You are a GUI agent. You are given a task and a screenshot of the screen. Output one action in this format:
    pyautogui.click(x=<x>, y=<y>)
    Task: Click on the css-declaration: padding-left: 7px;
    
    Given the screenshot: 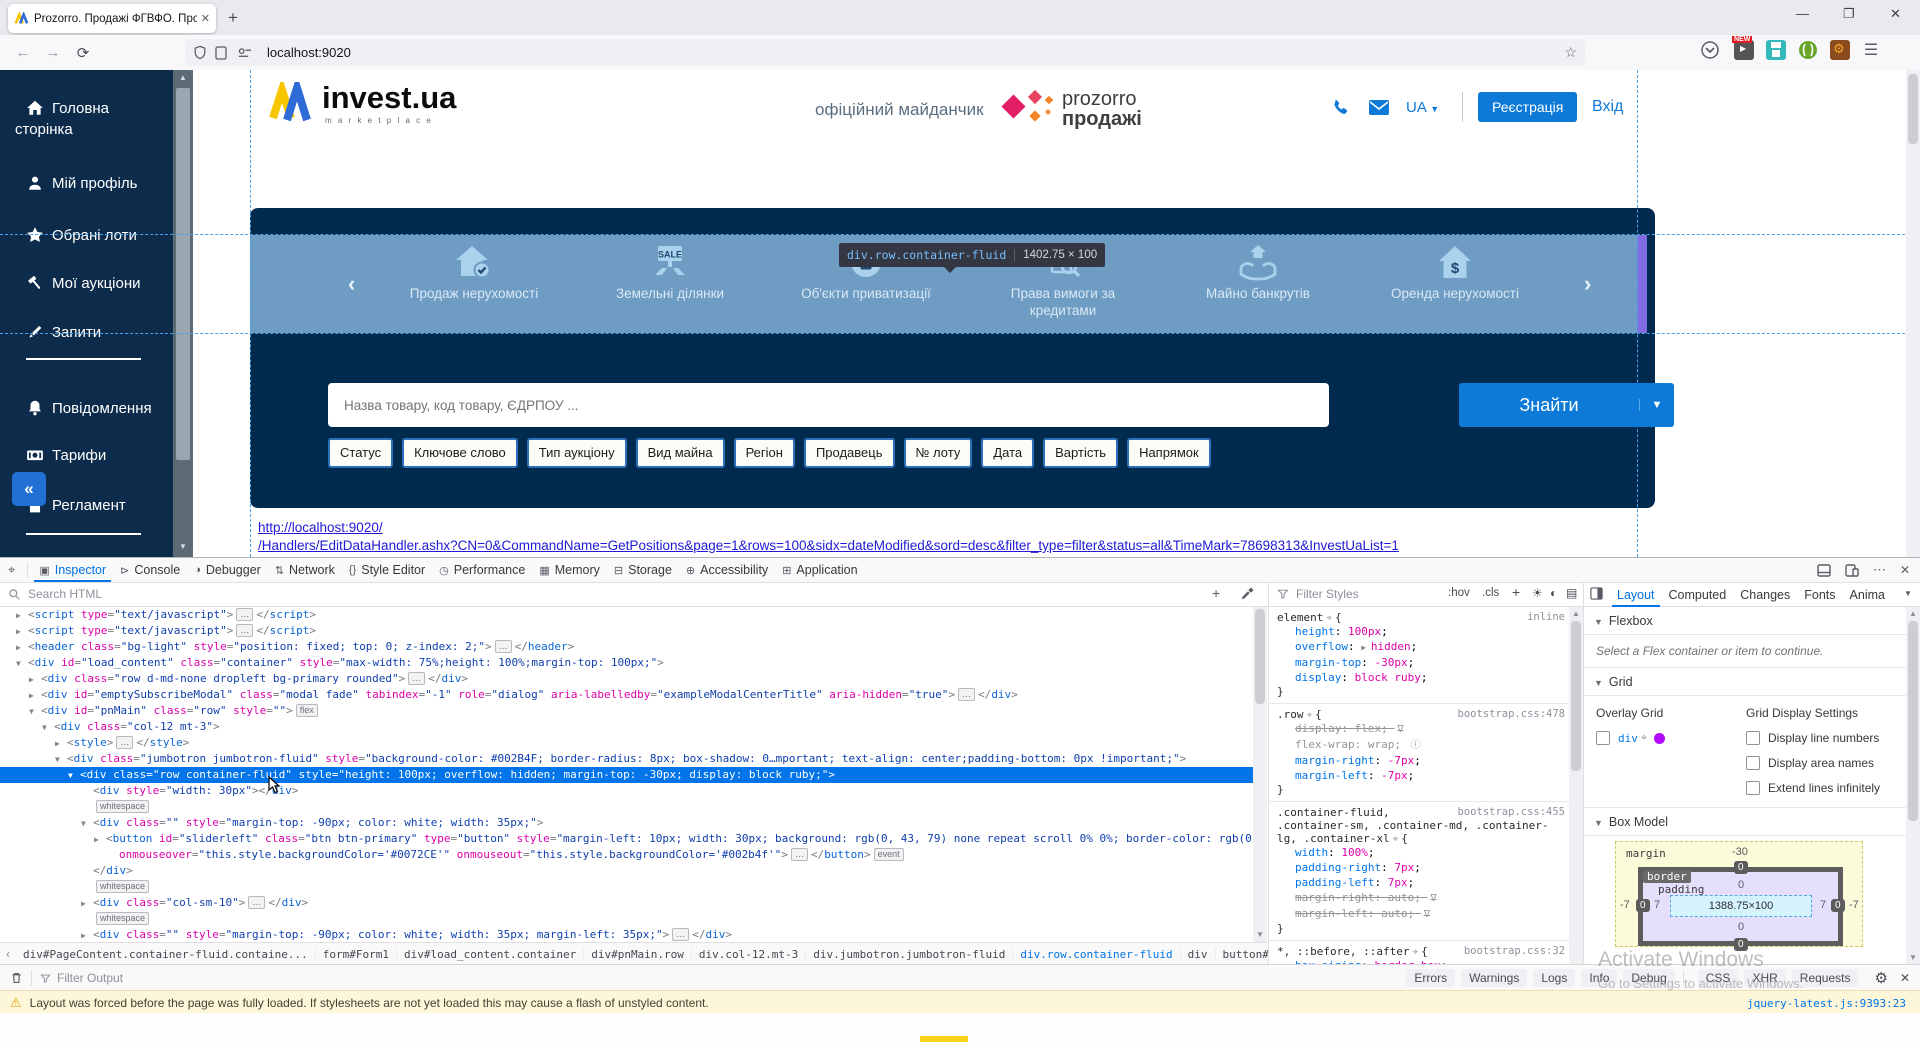 What is the action you would take?
    pyautogui.click(x=1421, y=882)
    